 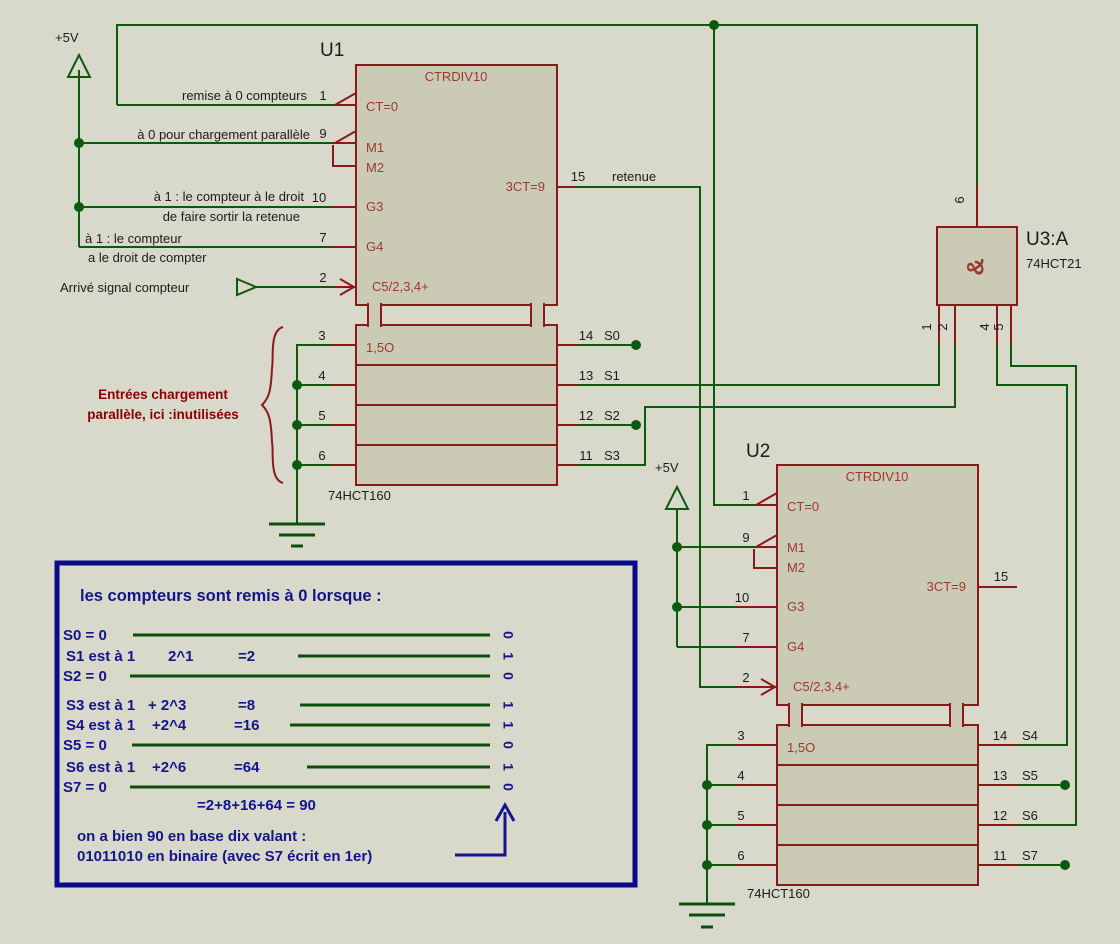 What do you see at coordinates (740, 855) in the screenshot?
I see `u2-pin6-number: 6` at bounding box center [740, 855].